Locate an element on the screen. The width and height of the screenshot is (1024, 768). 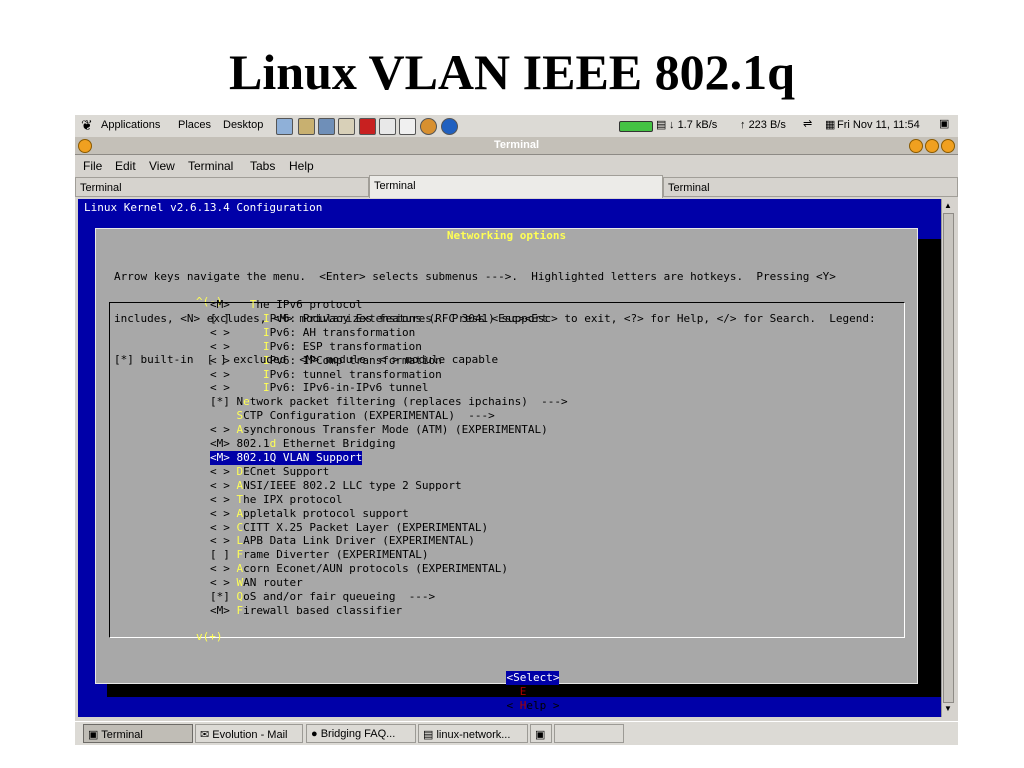
hotkey-letter: d is located at coordinates (273, 444).